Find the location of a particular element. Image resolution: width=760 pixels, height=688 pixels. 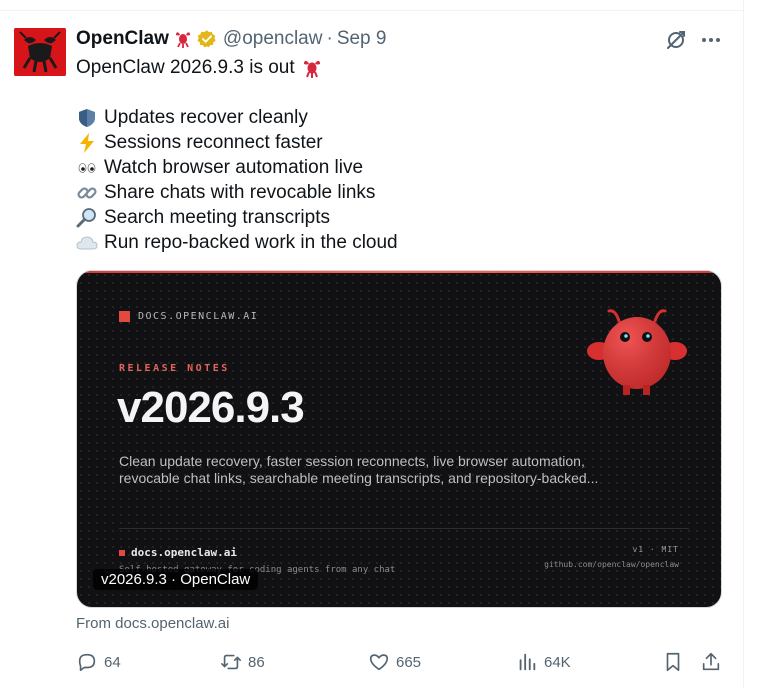

like-button: 665 is located at coordinates (394, 662).